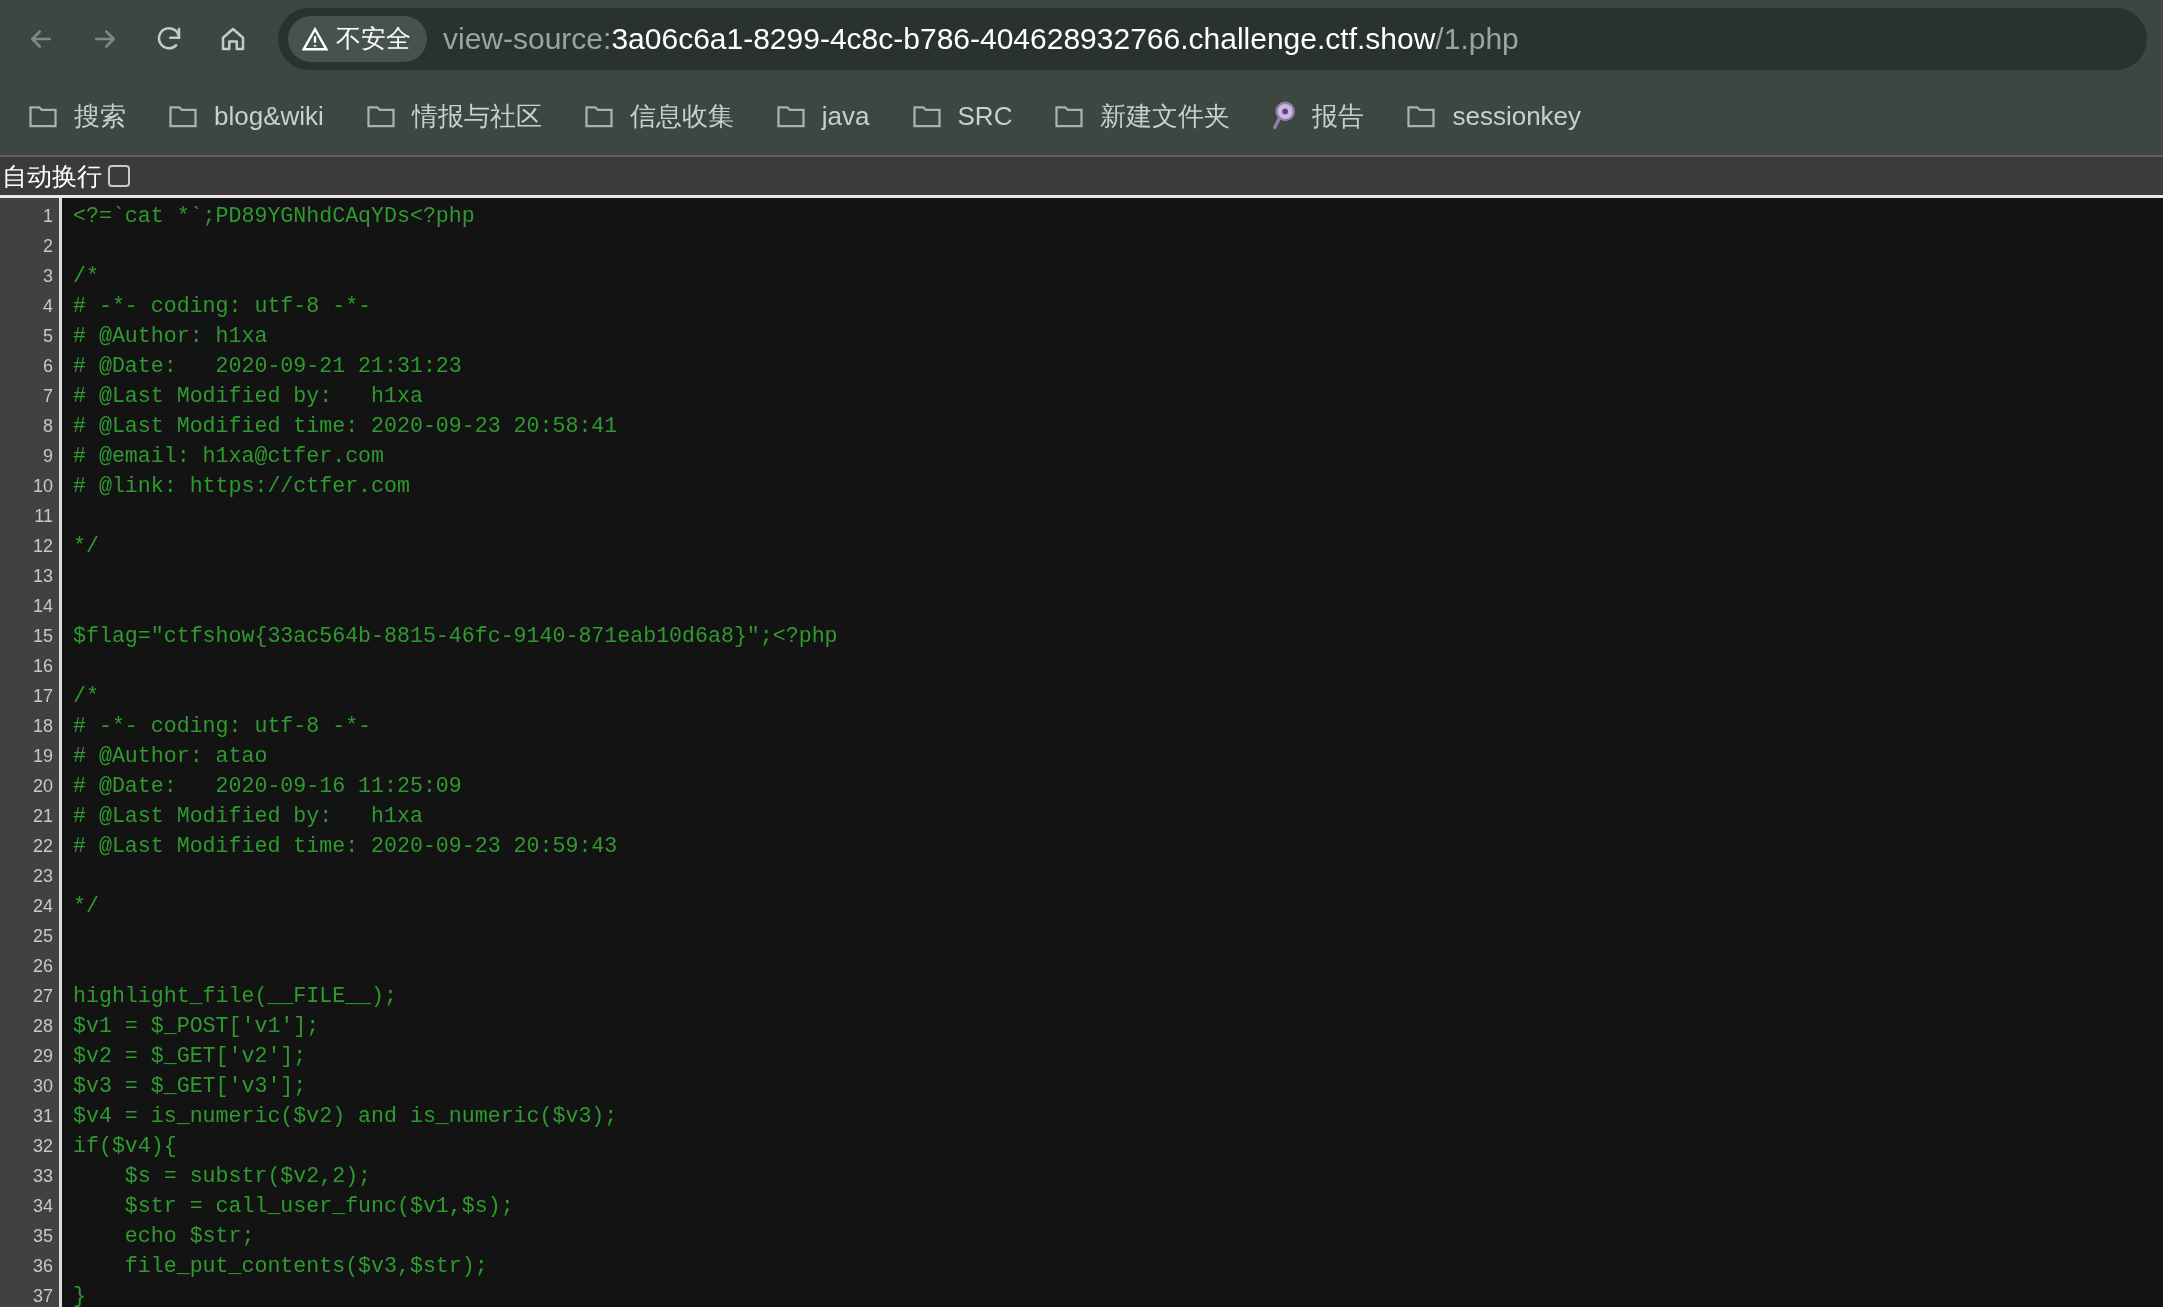 This screenshot has width=2163, height=1307. Describe the element at coordinates (1284, 116) in the screenshot. I see `magnifier-icon` at that location.